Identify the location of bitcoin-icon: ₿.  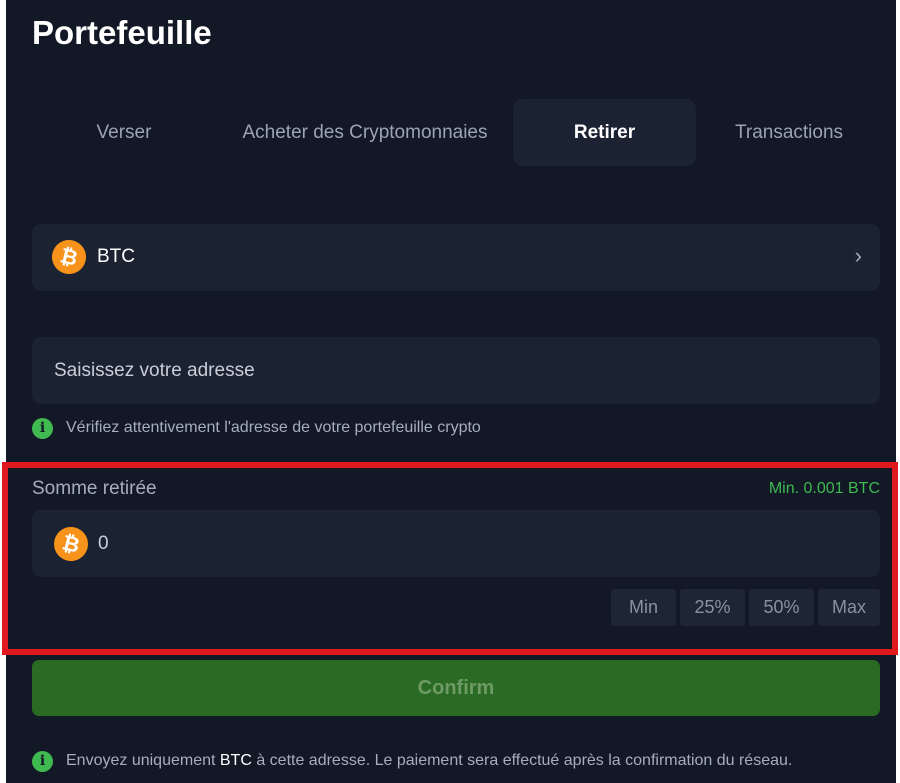
(69, 257).